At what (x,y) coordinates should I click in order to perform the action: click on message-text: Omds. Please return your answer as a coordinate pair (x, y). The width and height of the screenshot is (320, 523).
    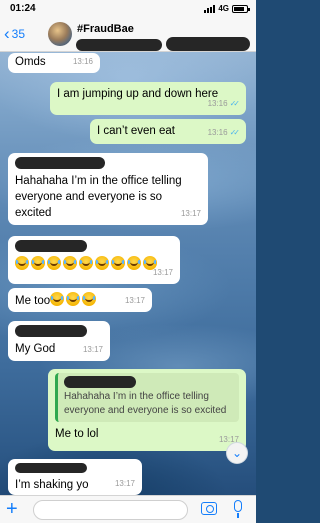
    Looking at the image, I should click on (30, 62).